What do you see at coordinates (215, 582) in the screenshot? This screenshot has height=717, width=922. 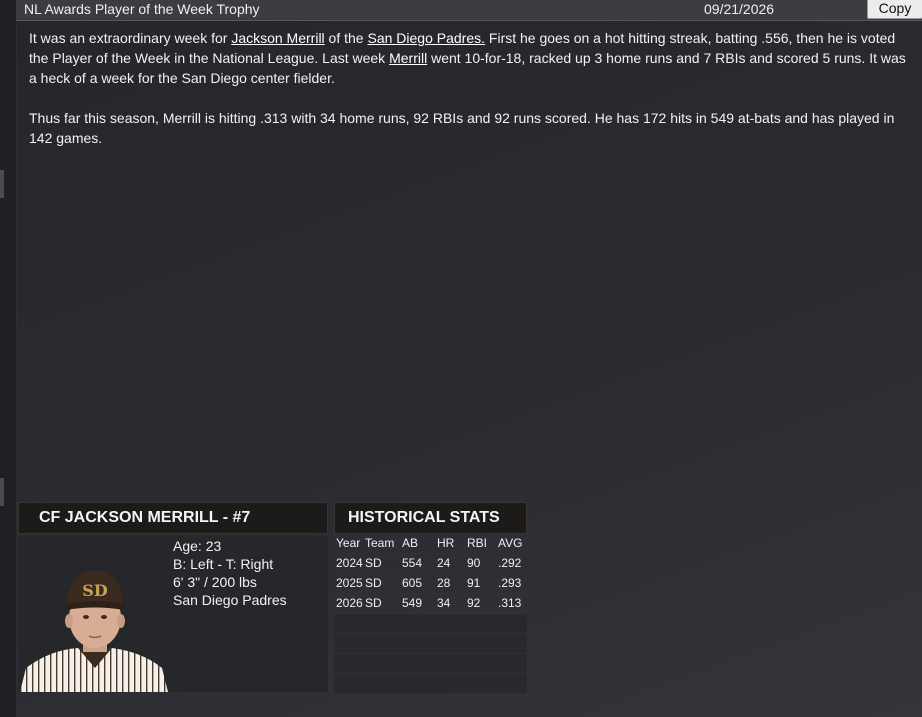 I see `player-height-weight: 6' 3" / 200 lbs` at bounding box center [215, 582].